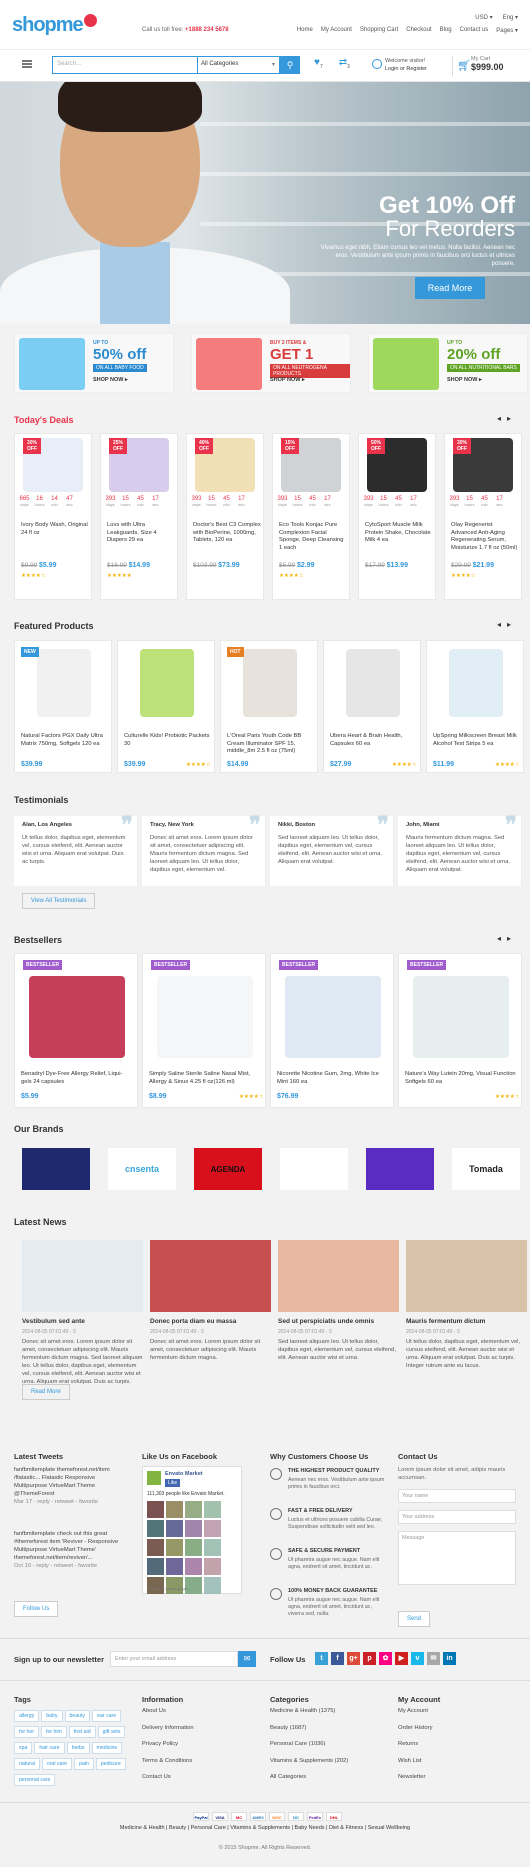  I want to click on brand-logo: cnsenta, so click(142, 1169).